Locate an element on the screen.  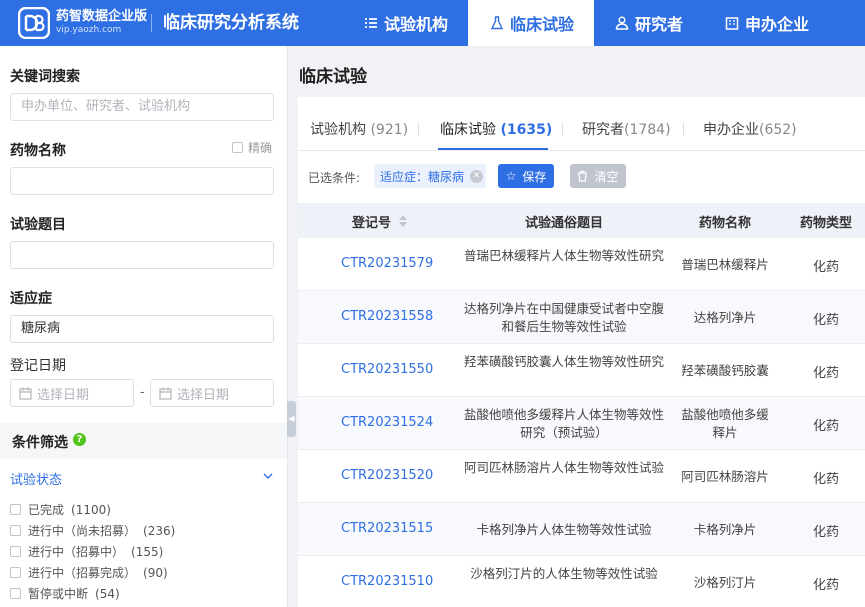
reg-no-link: CTR20231558 is located at coordinates (387, 316).